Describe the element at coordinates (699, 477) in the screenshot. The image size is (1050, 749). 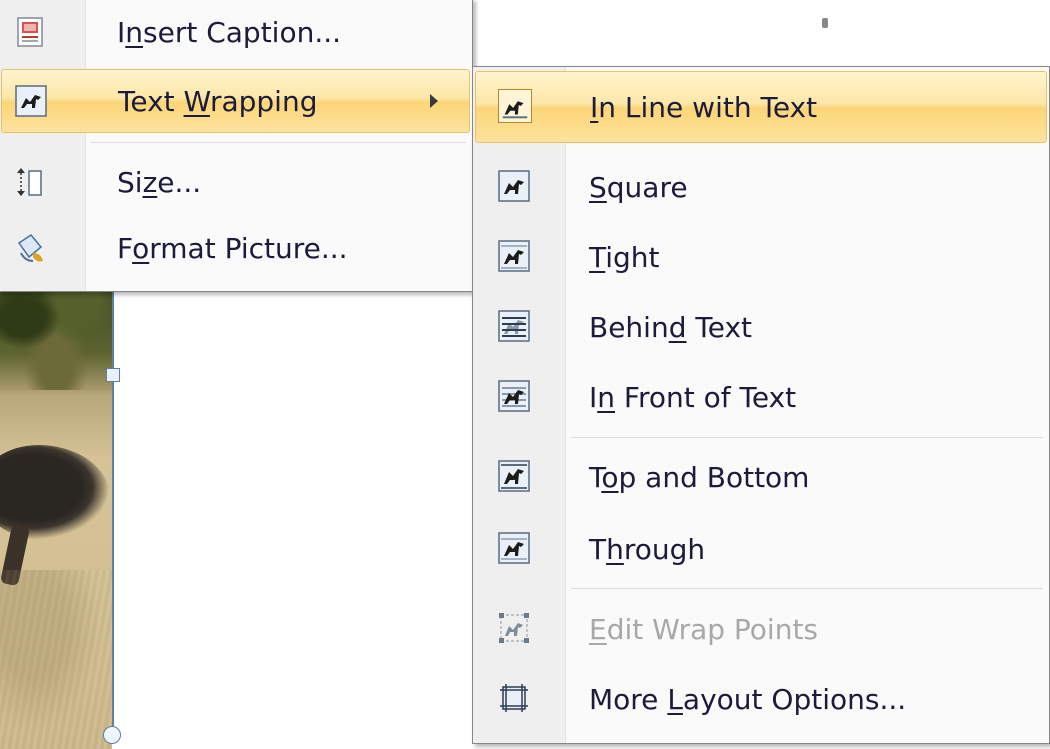
I see `menu-item-label: Top and Bottom` at that location.